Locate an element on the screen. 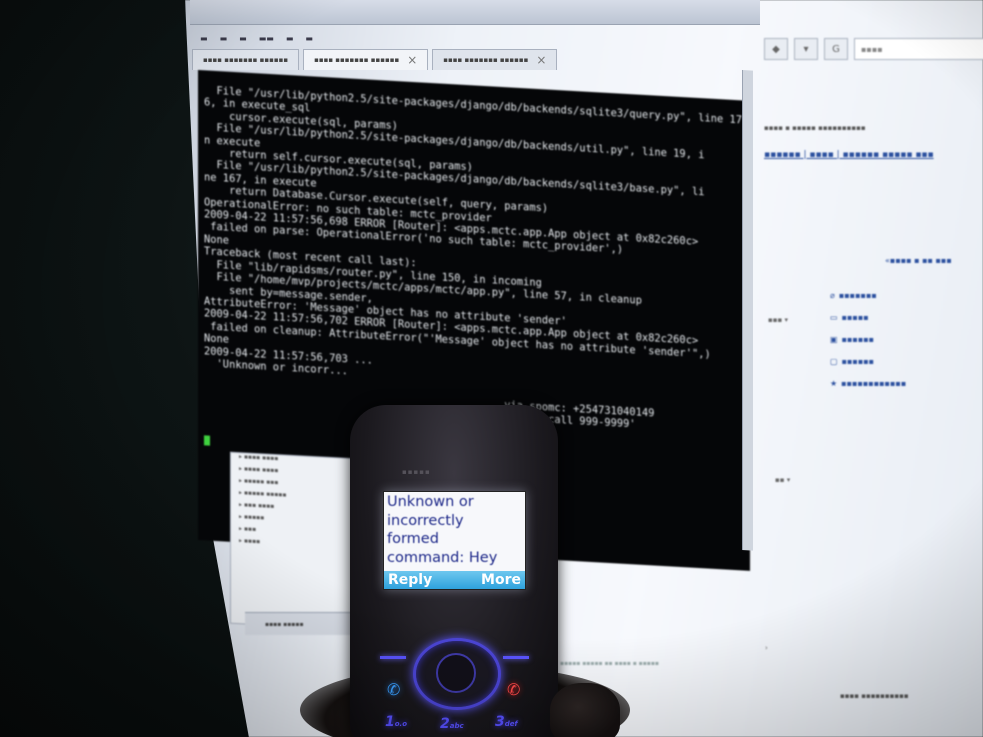  browser-toolbar: ◆ ▾ G ▪▪▪▪ is located at coordinates (871, 49).